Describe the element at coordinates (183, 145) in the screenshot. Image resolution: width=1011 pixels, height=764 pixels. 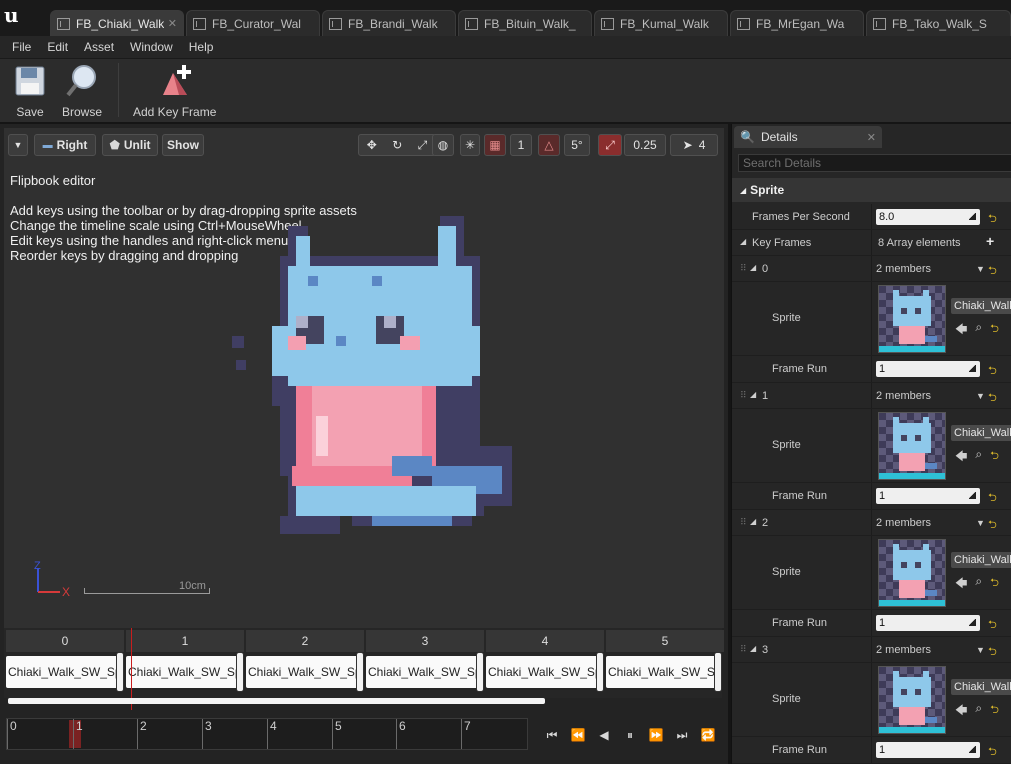
I see `show-flags-button: Show` at that location.